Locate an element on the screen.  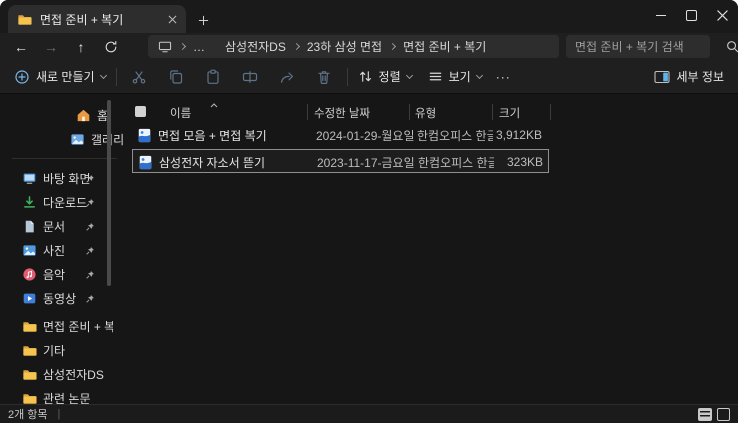
explorer-tab: 면접 준비 + 복기 is located at coordinates (97, 19).